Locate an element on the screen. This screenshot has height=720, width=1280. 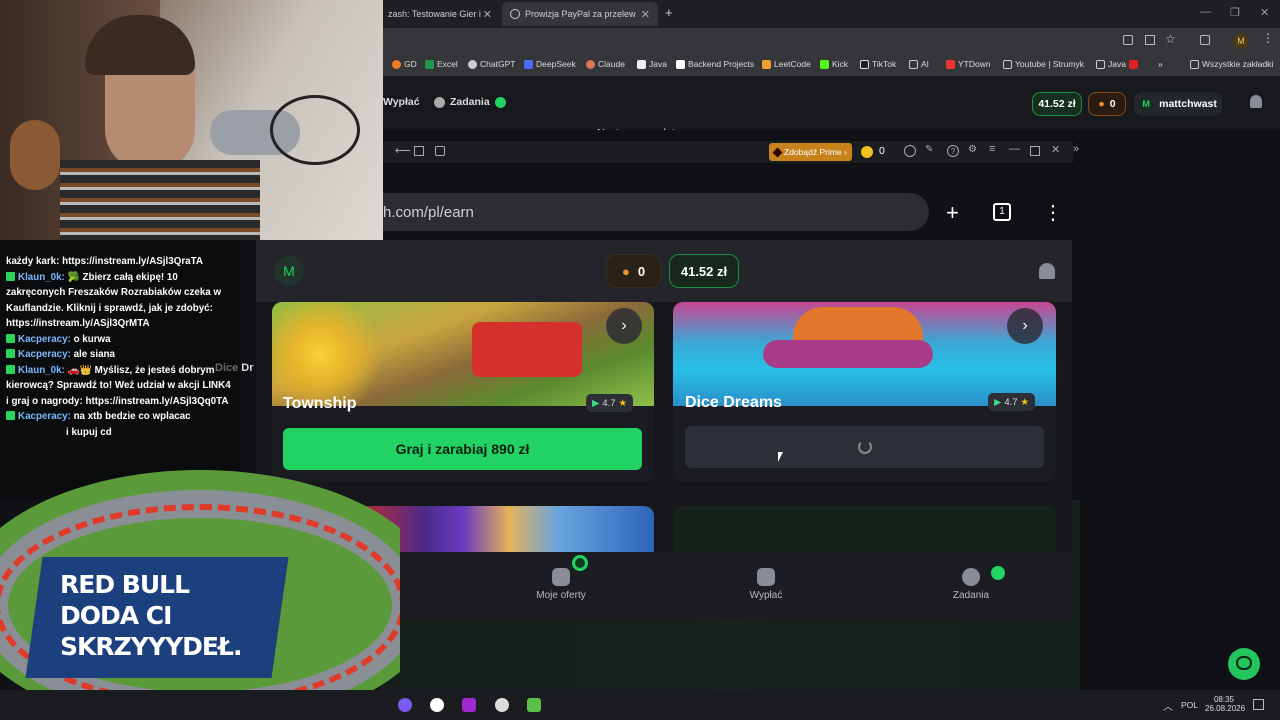
bookmark-java-folder: Java is located at coordinates (1117, 64).